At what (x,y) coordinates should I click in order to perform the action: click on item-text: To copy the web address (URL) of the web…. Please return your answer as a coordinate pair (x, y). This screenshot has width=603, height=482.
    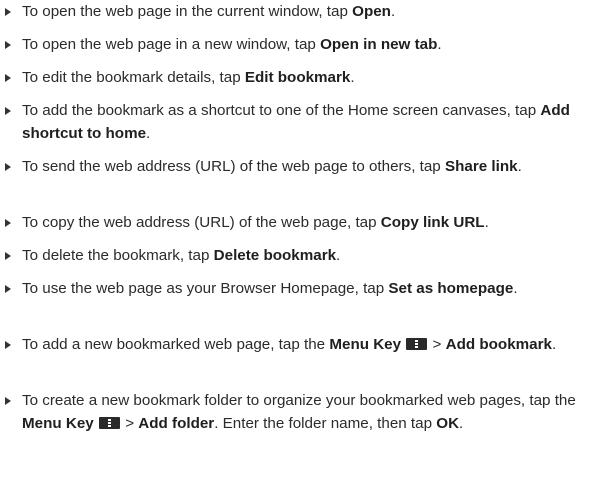
    Looking at the image, I should click on (201, 222).